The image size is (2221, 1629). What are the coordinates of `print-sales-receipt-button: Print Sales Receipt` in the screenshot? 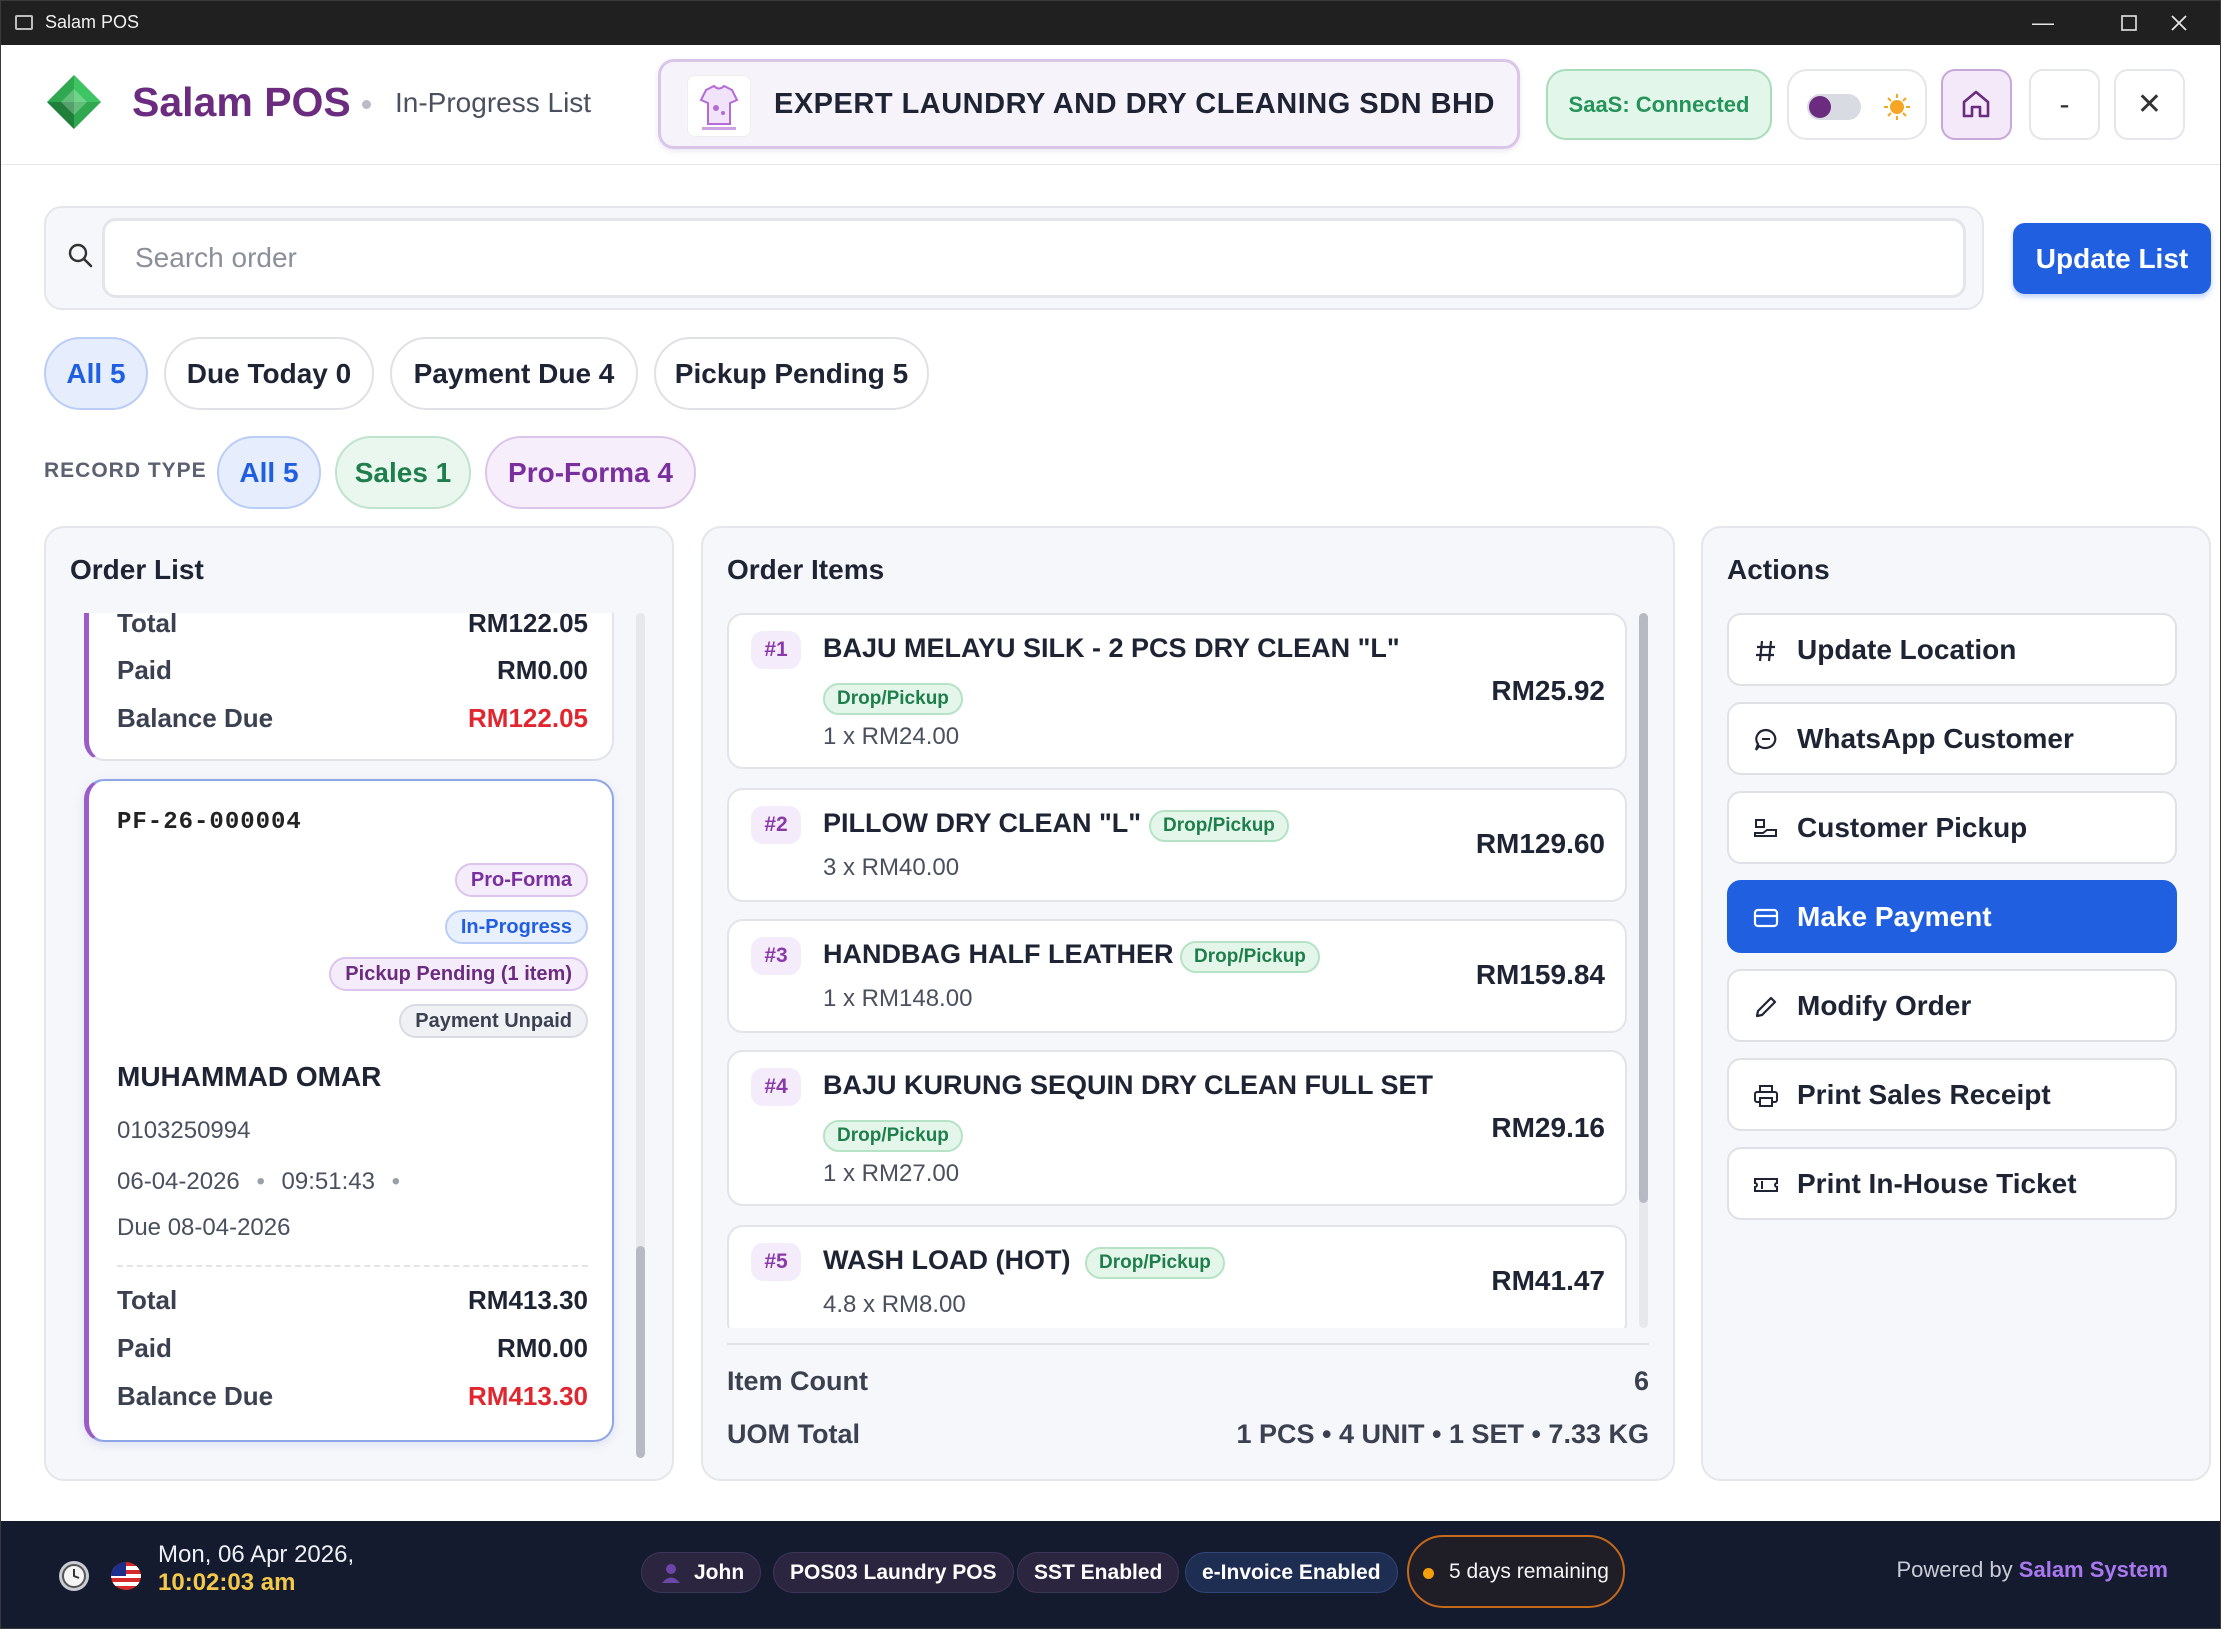 It's located at (1952, 1094).